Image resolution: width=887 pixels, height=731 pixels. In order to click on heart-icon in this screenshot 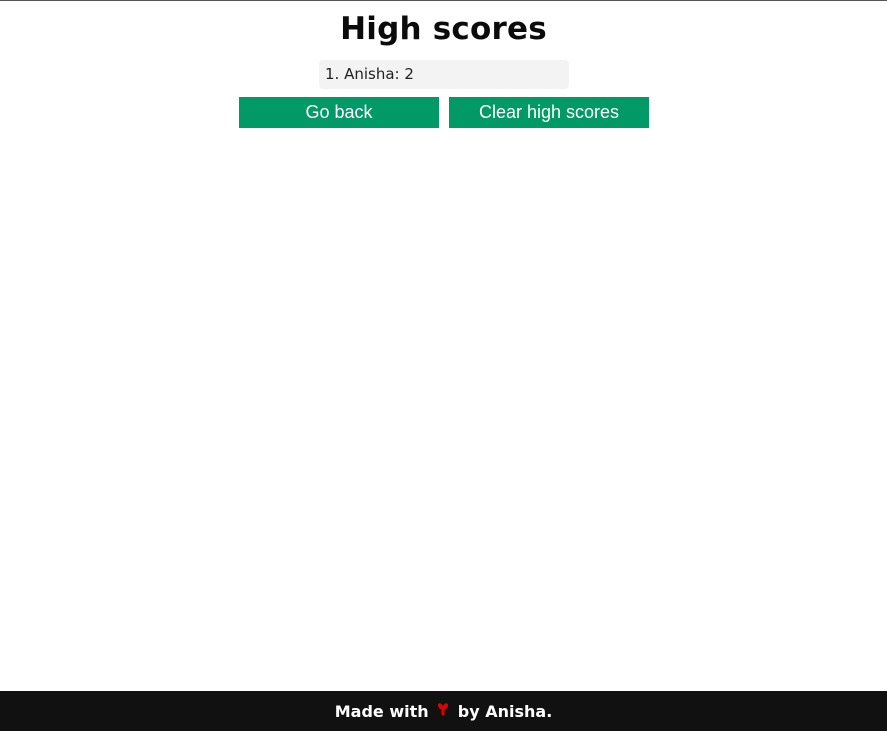, I will do `click(443, 711)`.